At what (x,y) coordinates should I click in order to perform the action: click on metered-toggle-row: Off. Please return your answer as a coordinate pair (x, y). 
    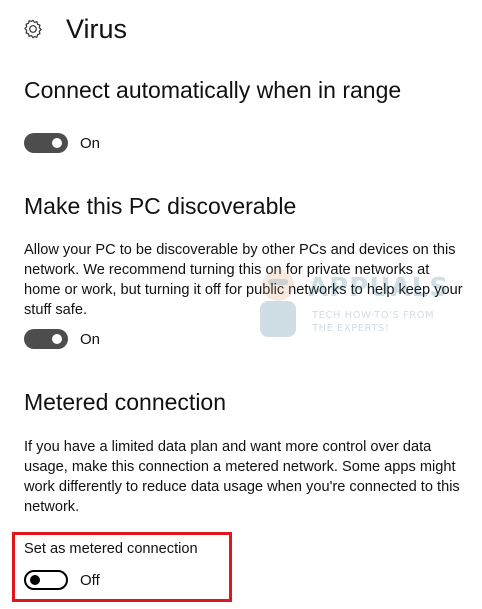
    Looking at the image, I should click on (62, 580).